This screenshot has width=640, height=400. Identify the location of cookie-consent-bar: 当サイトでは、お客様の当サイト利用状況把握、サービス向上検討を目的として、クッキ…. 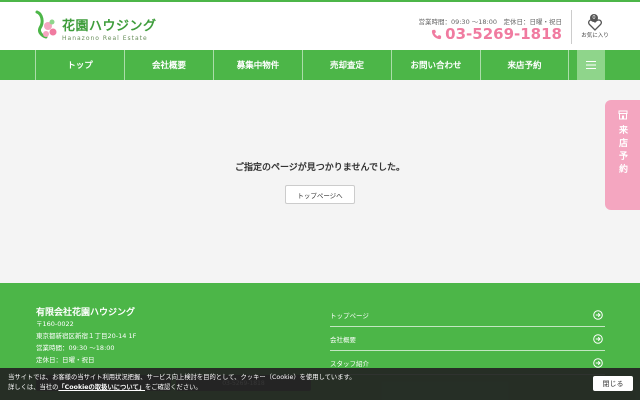
(320, 384).